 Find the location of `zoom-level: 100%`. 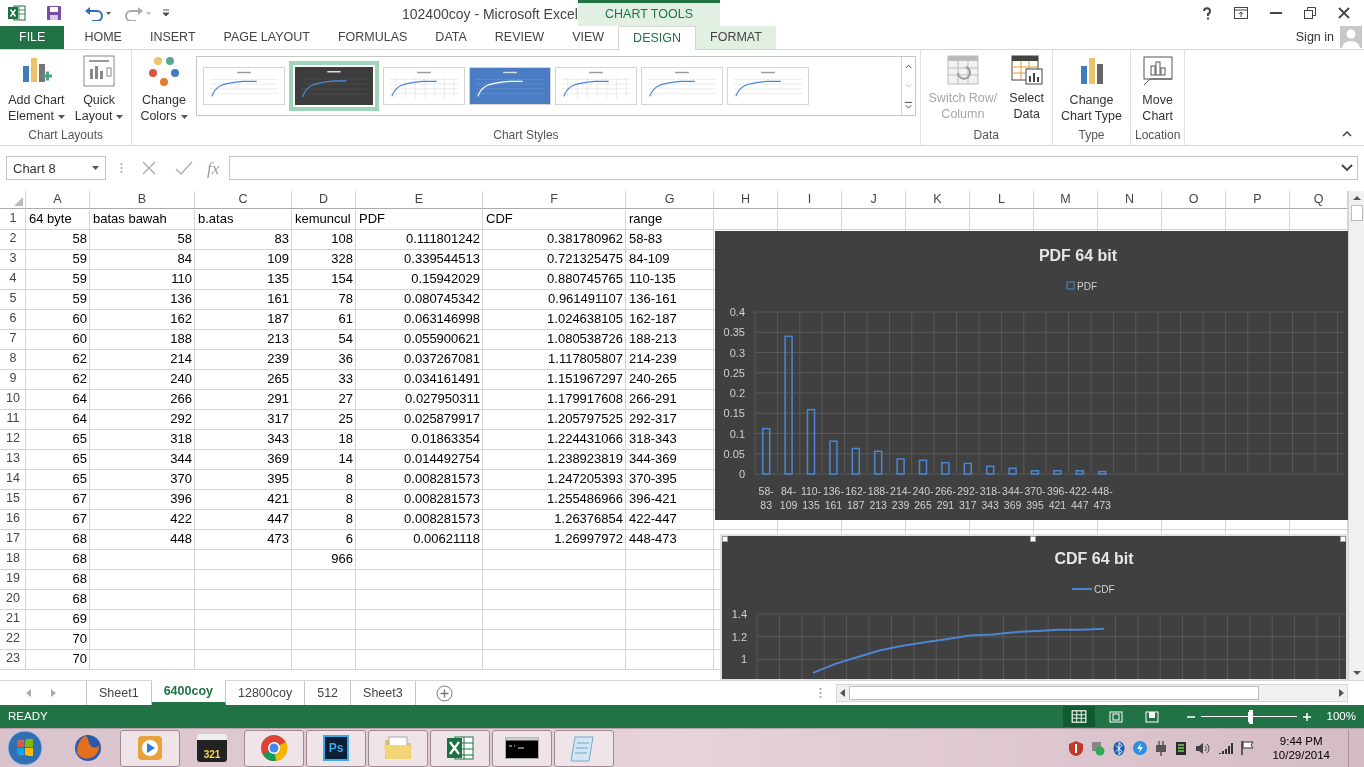

zoom-level: 100% is located at coordinates (1341, 716).